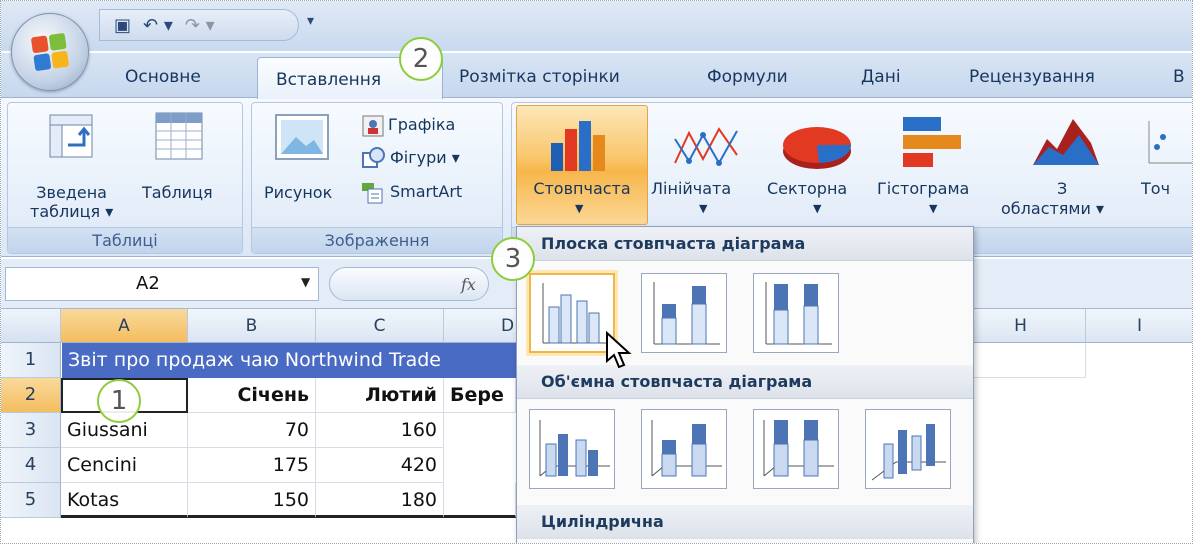  Describe the element at coordinates (31, 465) in the screenshot. I see `row-header-4: 4` at that location.